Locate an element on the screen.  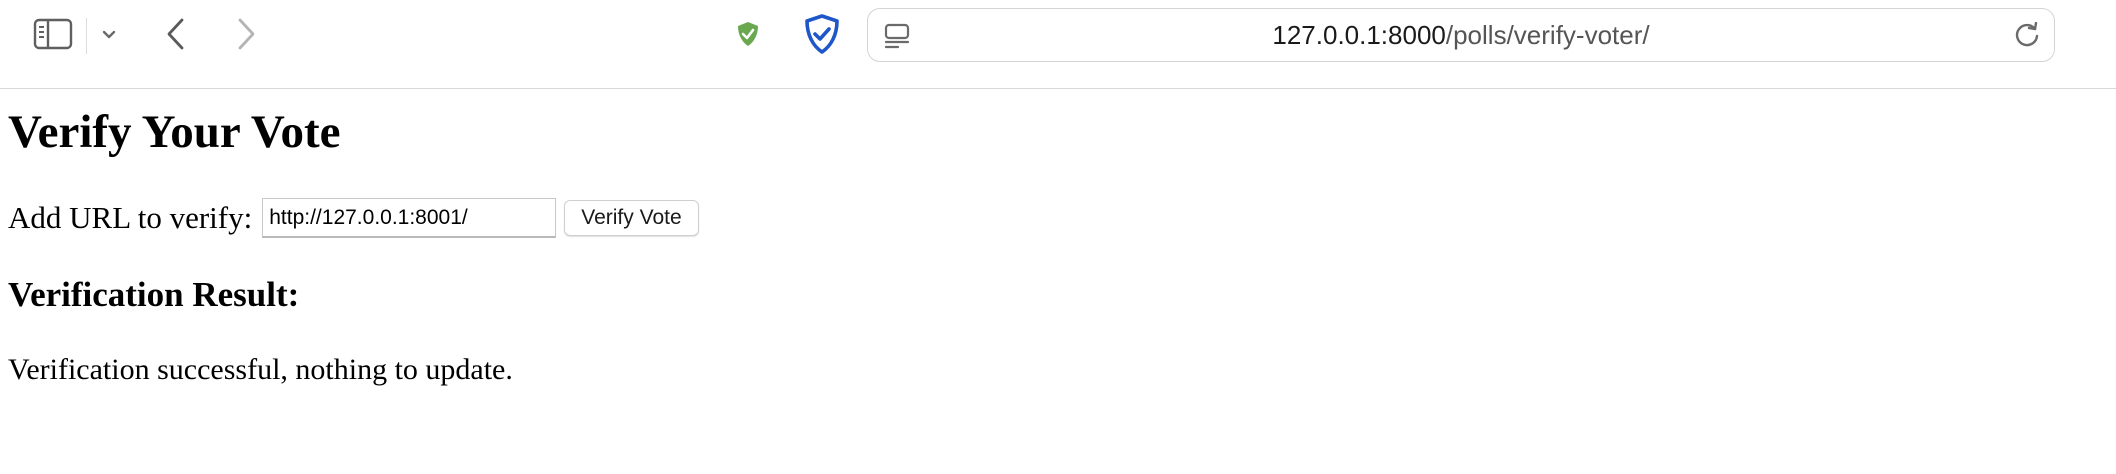
sidebar-icon is located at coordinates (53, 36).